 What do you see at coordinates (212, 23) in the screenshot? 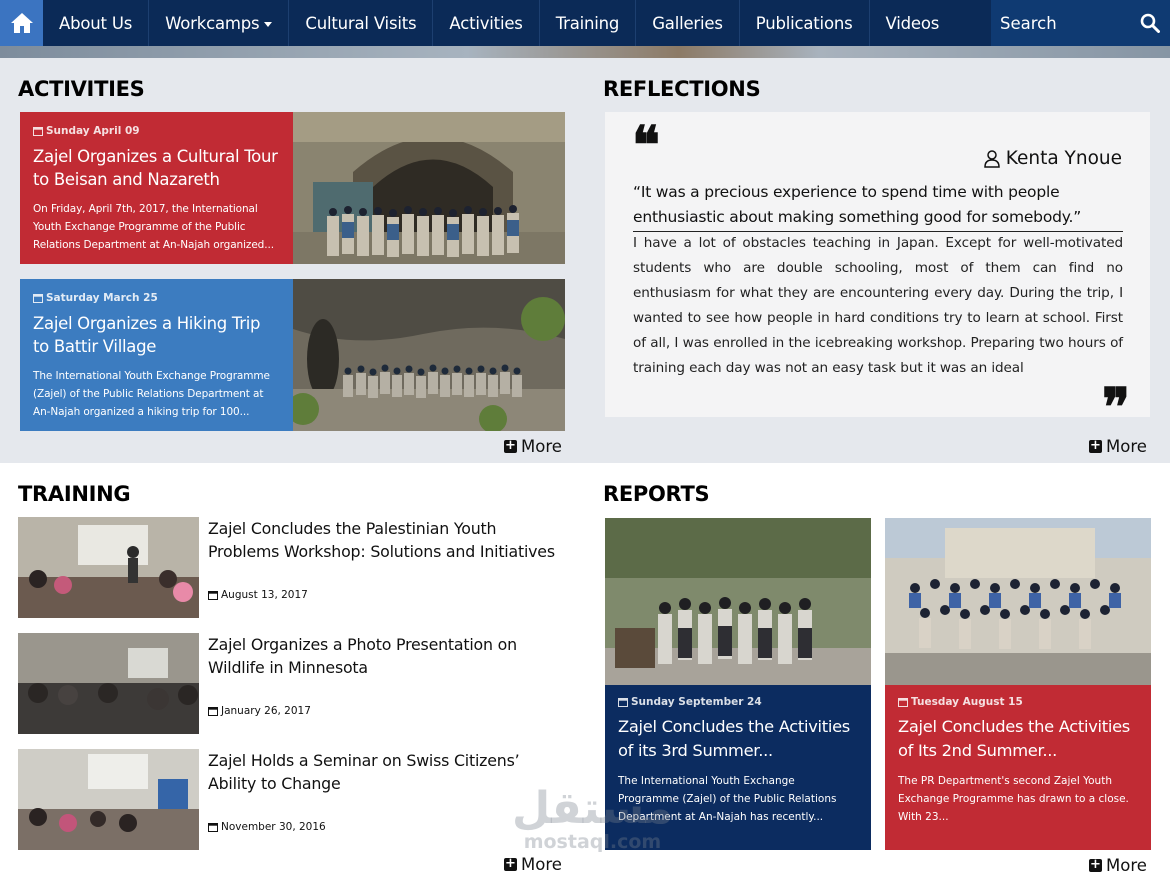
I see `nav-workcamps-label: Workcamps` at bounding box center [212, 23].